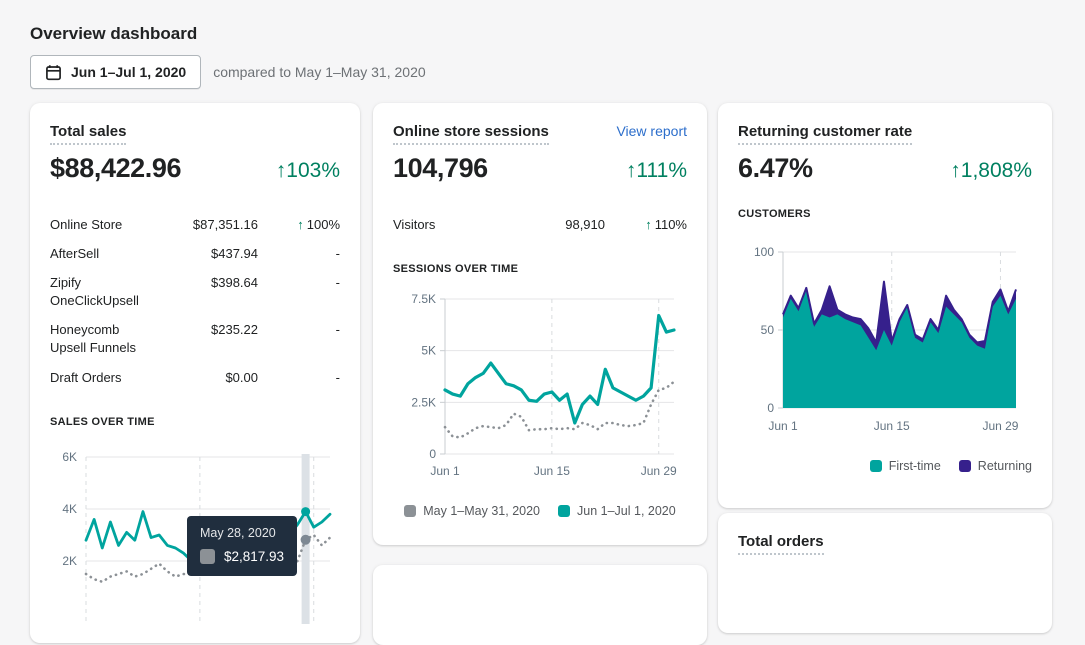  Describe the element at coordinates (456, 269) in the screenshot. I see `sessions-over-time-label: SESSIONS OVER TIME` at that location.